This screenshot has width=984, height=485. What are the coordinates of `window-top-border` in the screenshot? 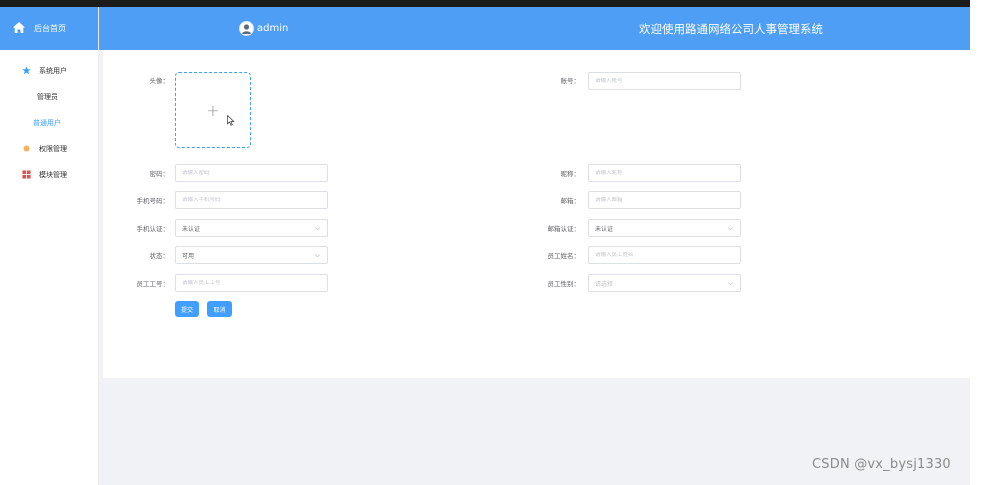 It's located at (485, 3).